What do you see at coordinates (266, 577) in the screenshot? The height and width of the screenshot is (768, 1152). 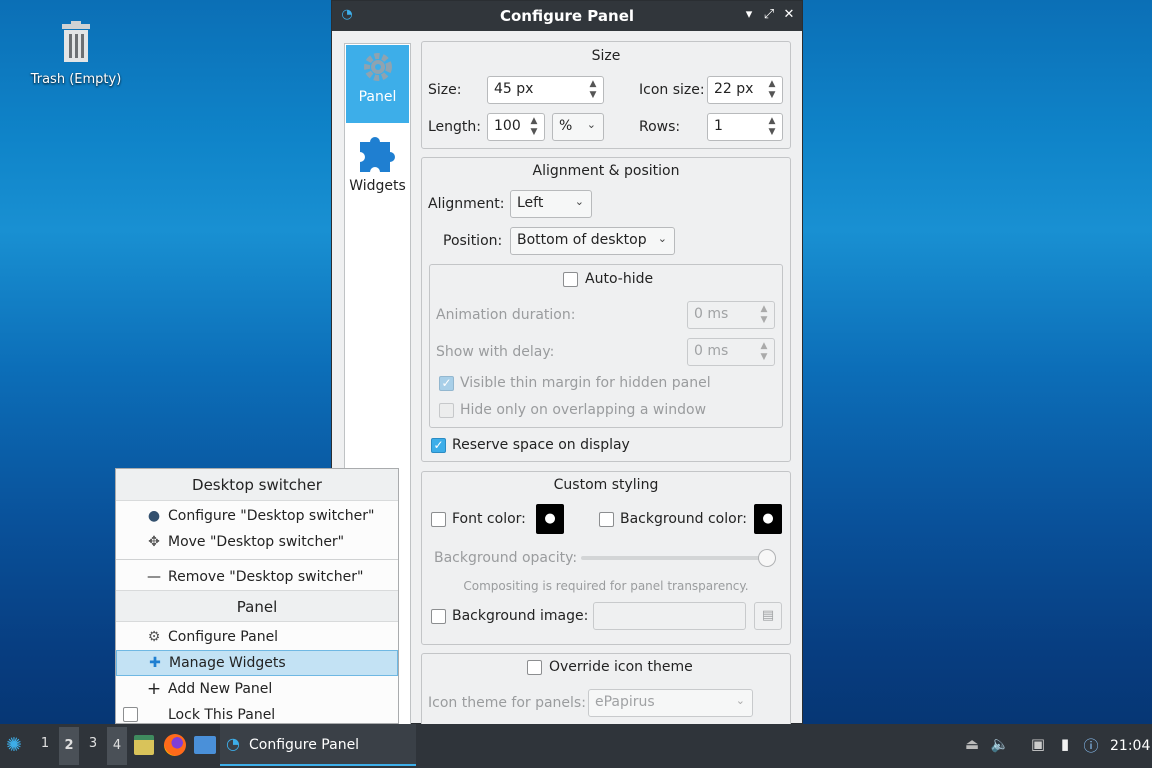 I see `menu-label: Remove "Desktop switcher"` at bounding box center [266, 577].